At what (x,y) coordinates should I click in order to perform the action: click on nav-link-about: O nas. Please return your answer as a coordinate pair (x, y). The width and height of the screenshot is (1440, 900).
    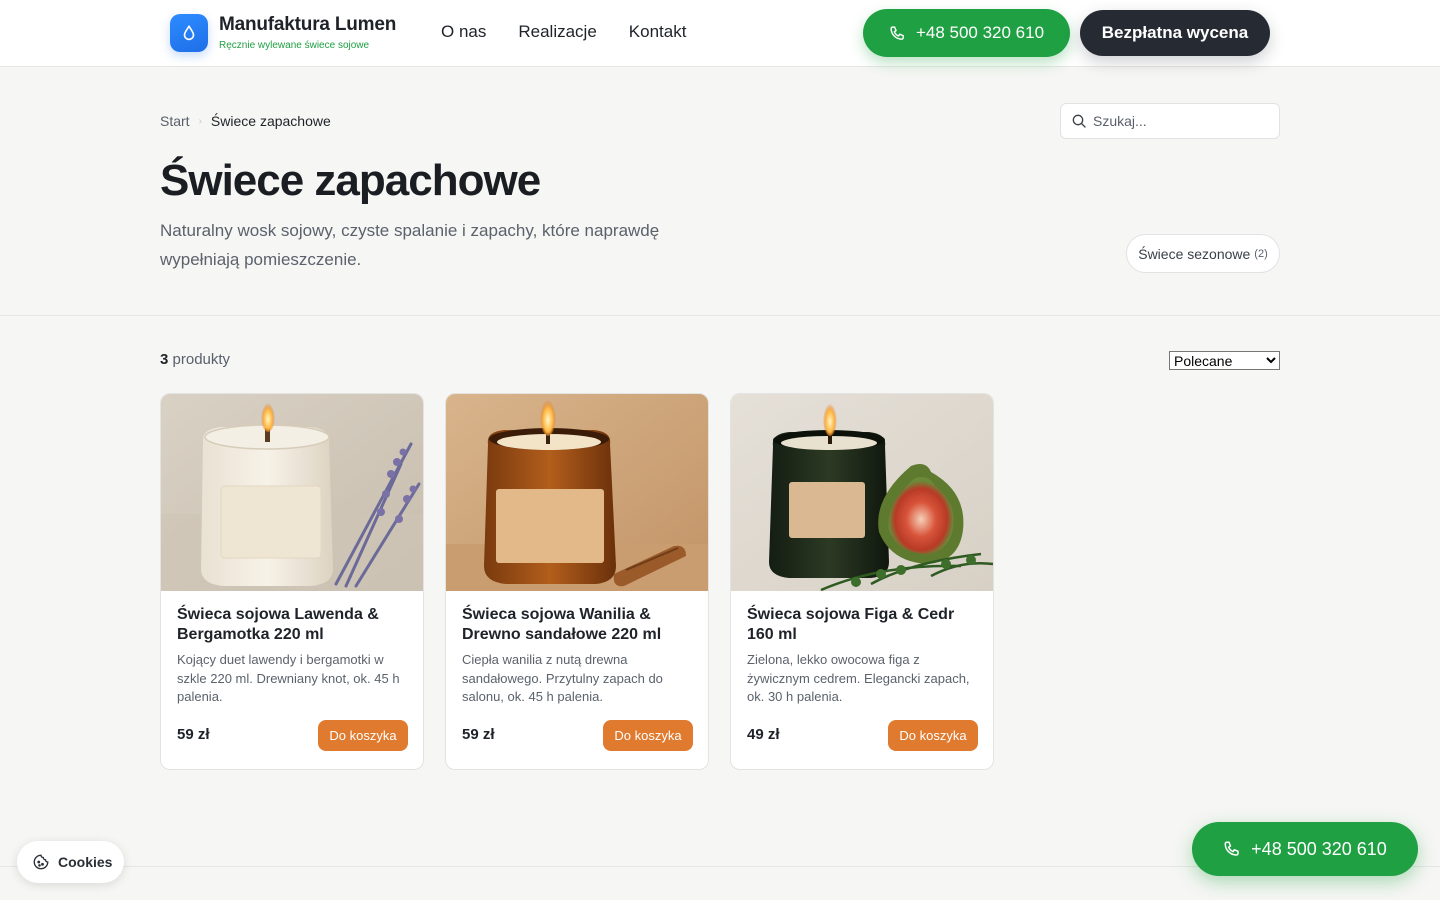
    Looking at the image, I should click on (463, 32).